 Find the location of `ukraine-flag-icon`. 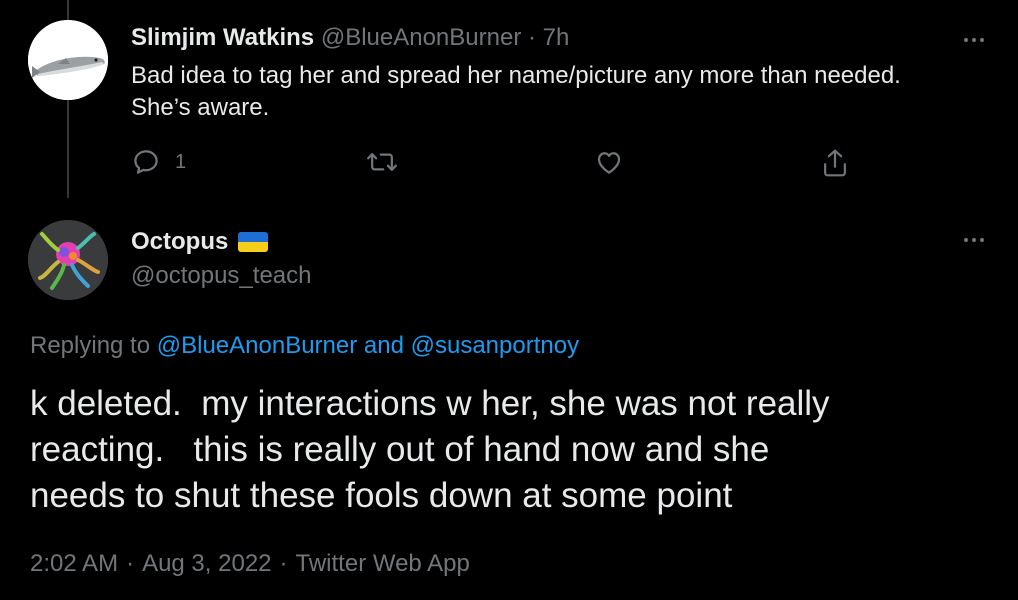

ukraine-flag-icon is located at coordinates (253, 242).